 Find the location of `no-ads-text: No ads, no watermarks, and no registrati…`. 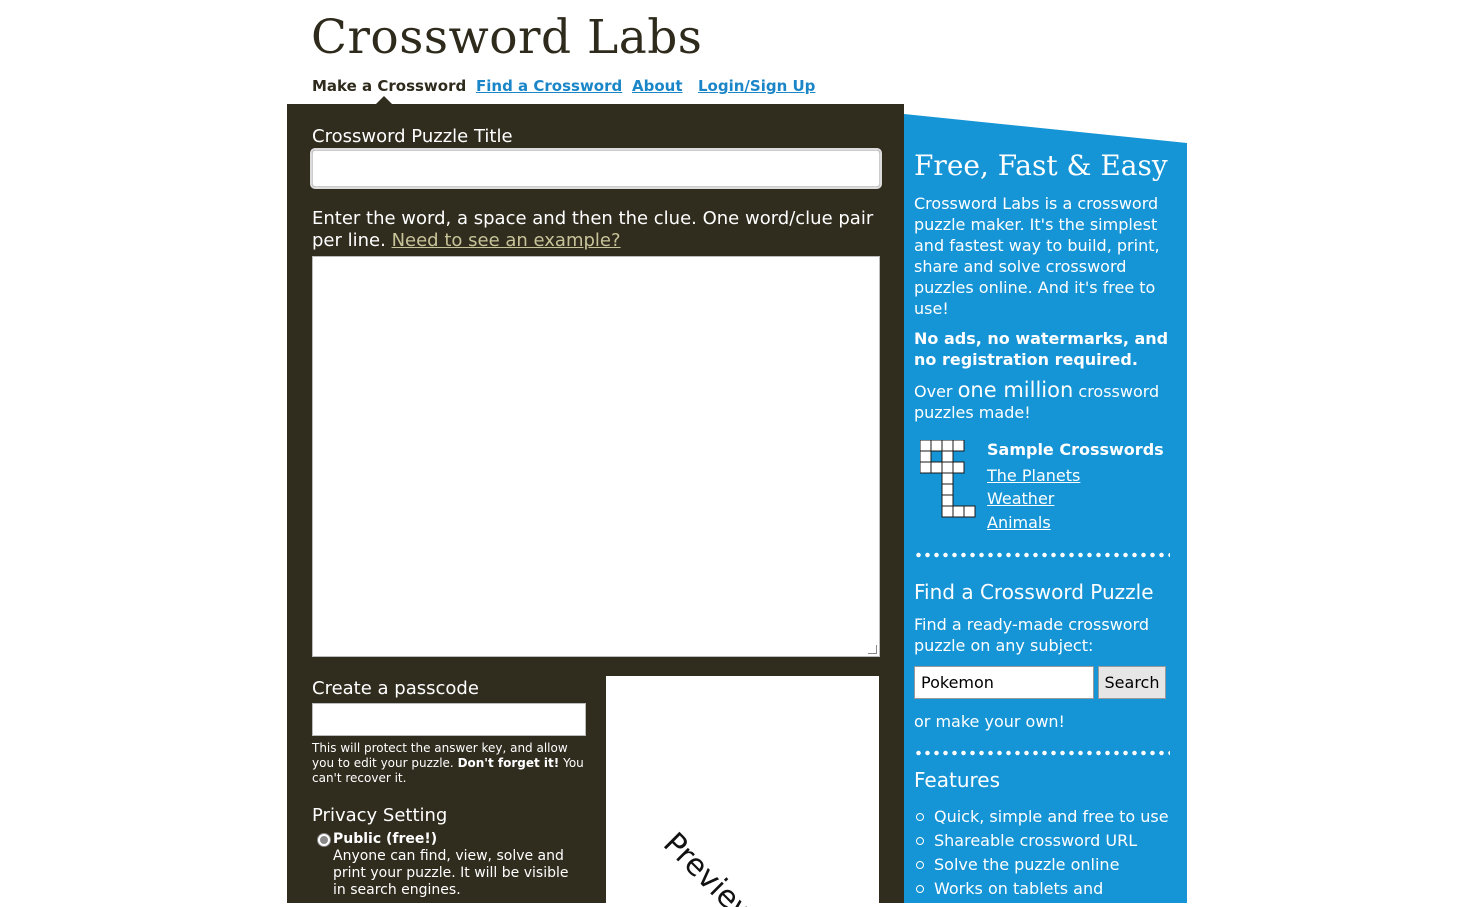

no-ads-text: No ads, no watermarks, and no registrati… is located at coordinates (1041, 349).